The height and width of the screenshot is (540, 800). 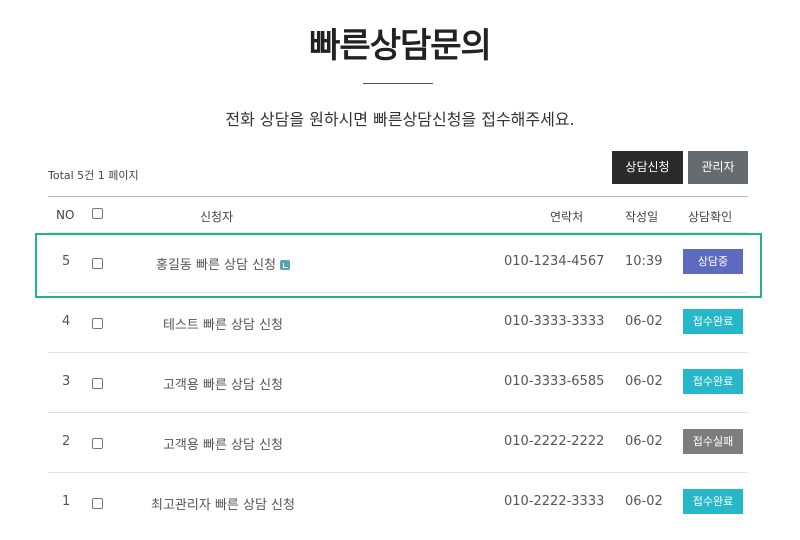 I want to click on page-subtitle: 전화 상담을 원하시면 빠른상담신청을 접수해주세요., so click(x=400, y=119).